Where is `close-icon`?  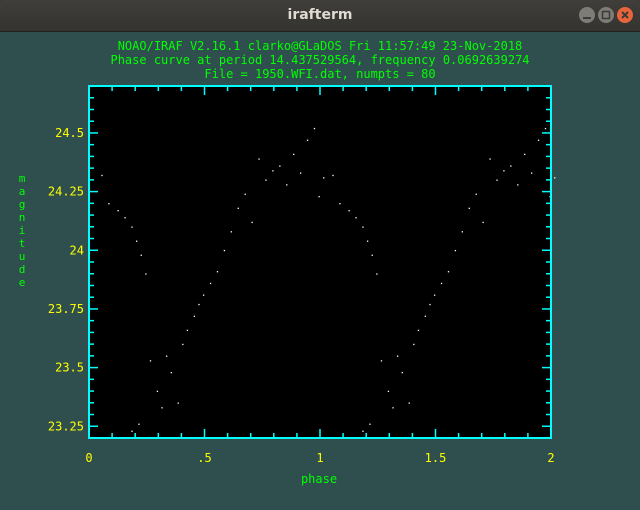
close-icon is located at coordinates (625, 15).